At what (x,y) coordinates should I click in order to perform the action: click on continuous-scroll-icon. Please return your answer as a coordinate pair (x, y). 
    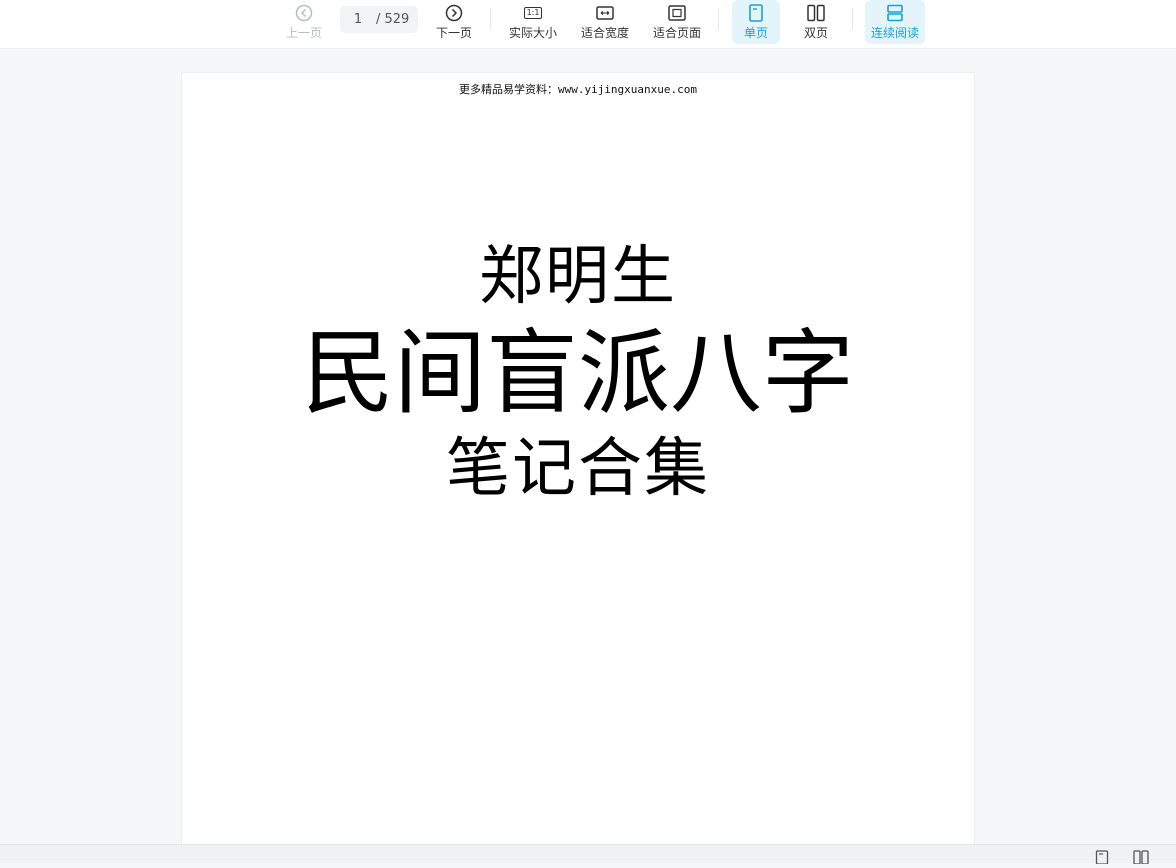
    Looking at the image, I should click on (895, 13).